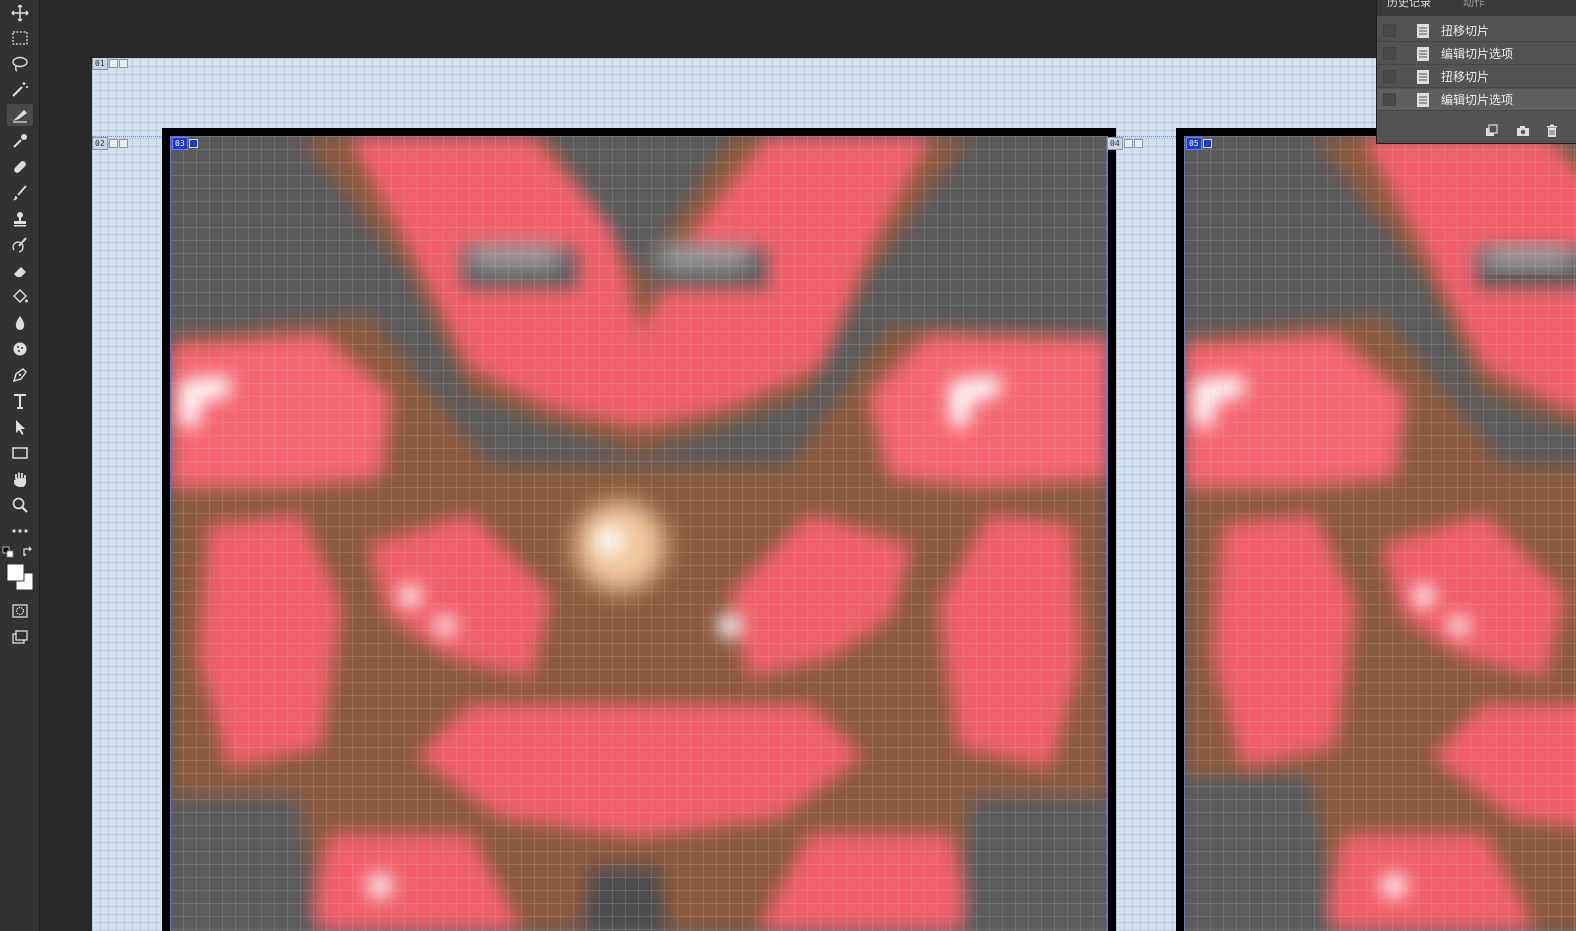  Describe the element at coordinates (100, 143) in the screenshot. I see `slice-number: 02` at that location.